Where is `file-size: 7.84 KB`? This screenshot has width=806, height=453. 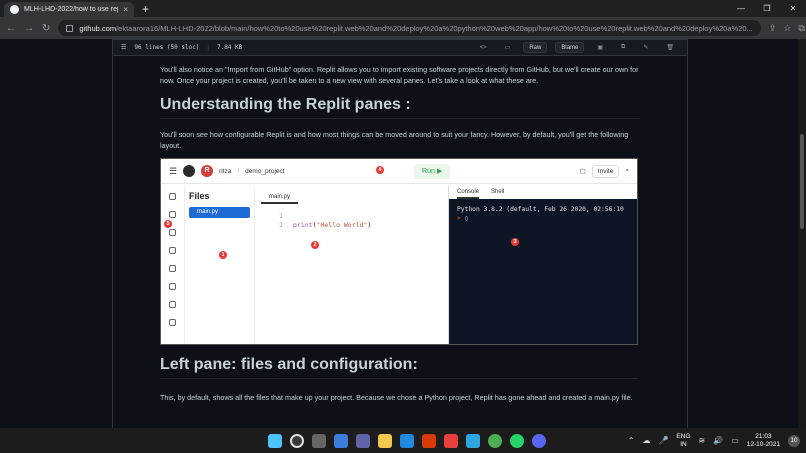
file-size: 7.84 KB is located at coordinates (229, 47).